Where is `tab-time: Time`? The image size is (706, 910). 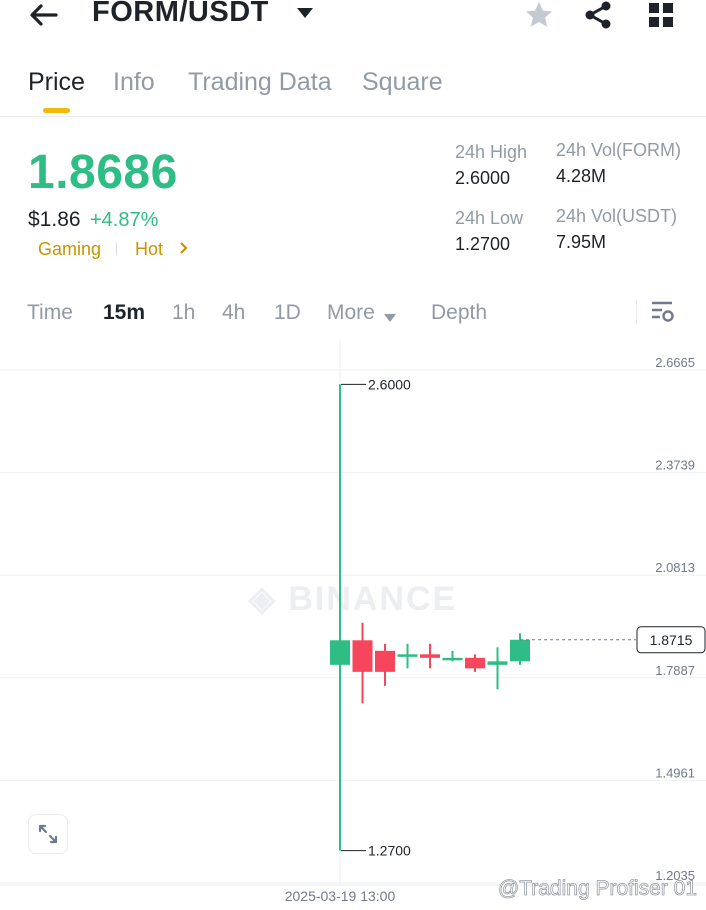
tab-time: Time is located at coordinates (50, 313).